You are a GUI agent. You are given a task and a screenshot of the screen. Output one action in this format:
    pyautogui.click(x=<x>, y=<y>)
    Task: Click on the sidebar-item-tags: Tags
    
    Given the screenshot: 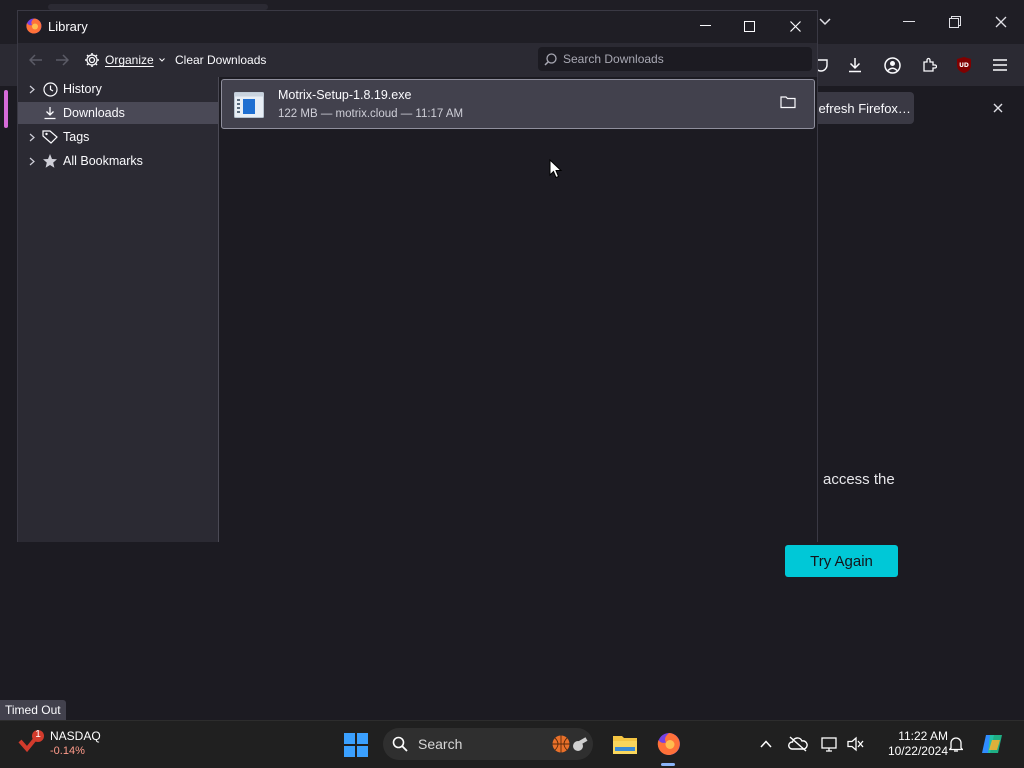 What is the action you would take?
    pyautogui.click(x=118, y=137)
    